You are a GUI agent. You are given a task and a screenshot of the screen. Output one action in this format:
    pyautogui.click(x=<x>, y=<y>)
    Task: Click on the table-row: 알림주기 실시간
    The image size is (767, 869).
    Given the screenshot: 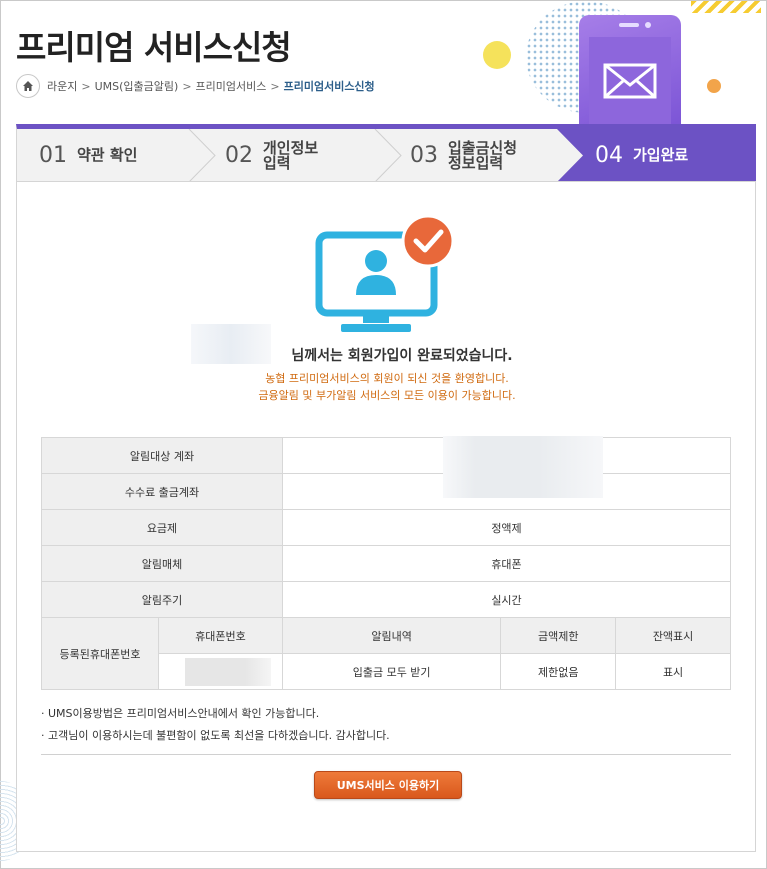 What is the action you would take?
    pyautogui.click(x=386, y=599)
    